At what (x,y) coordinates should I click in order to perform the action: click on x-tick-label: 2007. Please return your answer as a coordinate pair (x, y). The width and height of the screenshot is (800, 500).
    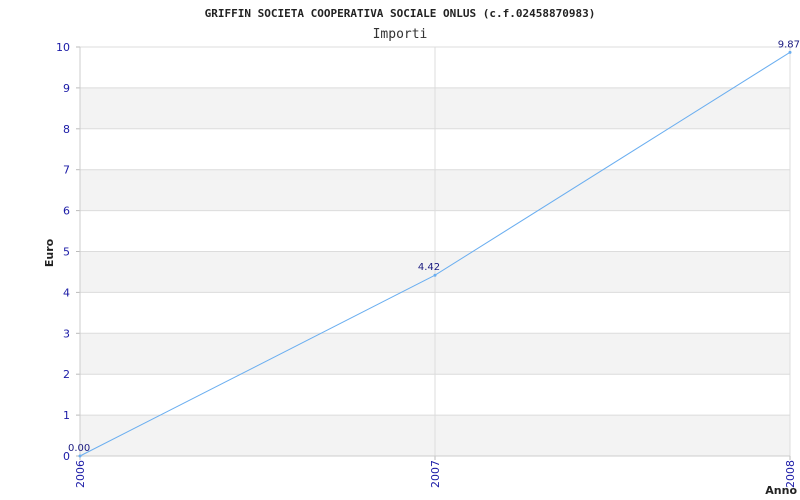
    Looking at the image, I should click on (435, 474).